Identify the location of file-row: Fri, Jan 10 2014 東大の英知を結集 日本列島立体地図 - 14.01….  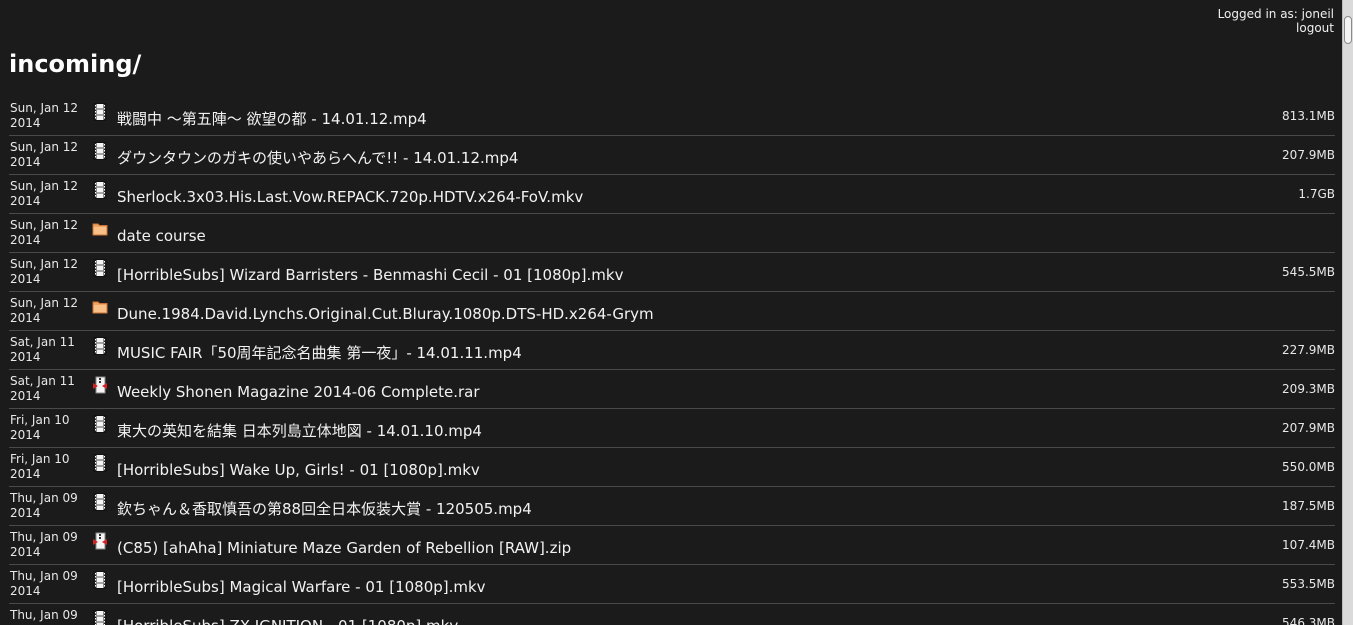
(672, 428).